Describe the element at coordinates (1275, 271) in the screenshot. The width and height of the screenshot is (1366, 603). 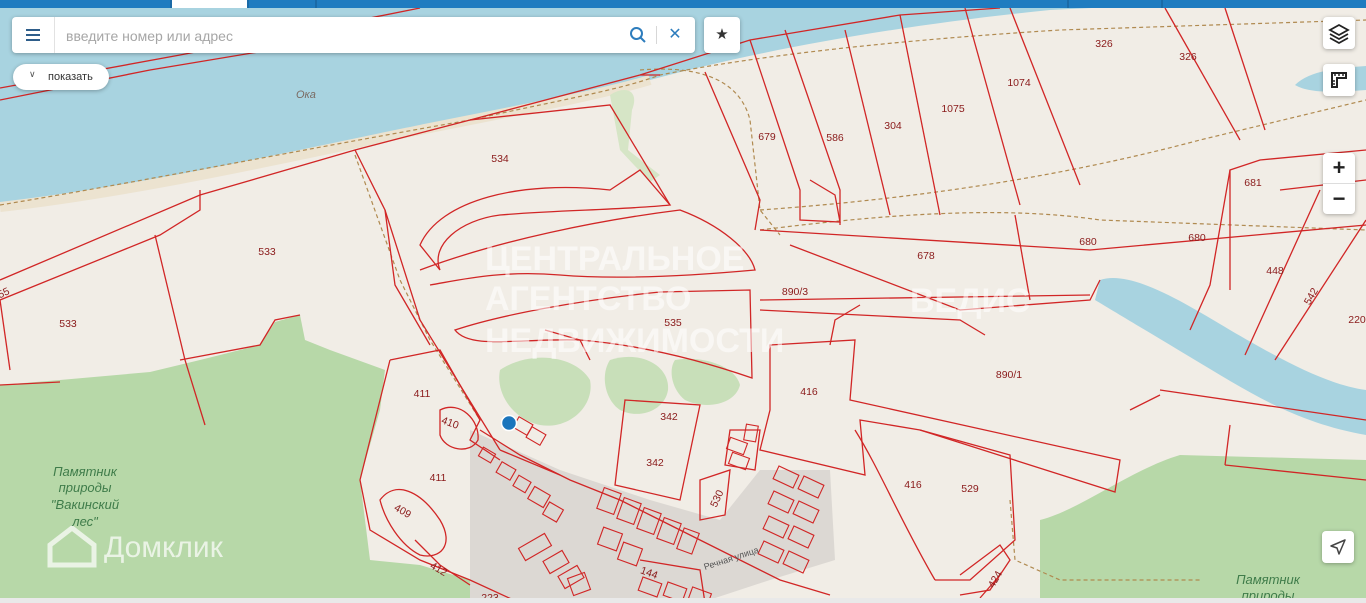
I see `parcel-label: 448` at that location.